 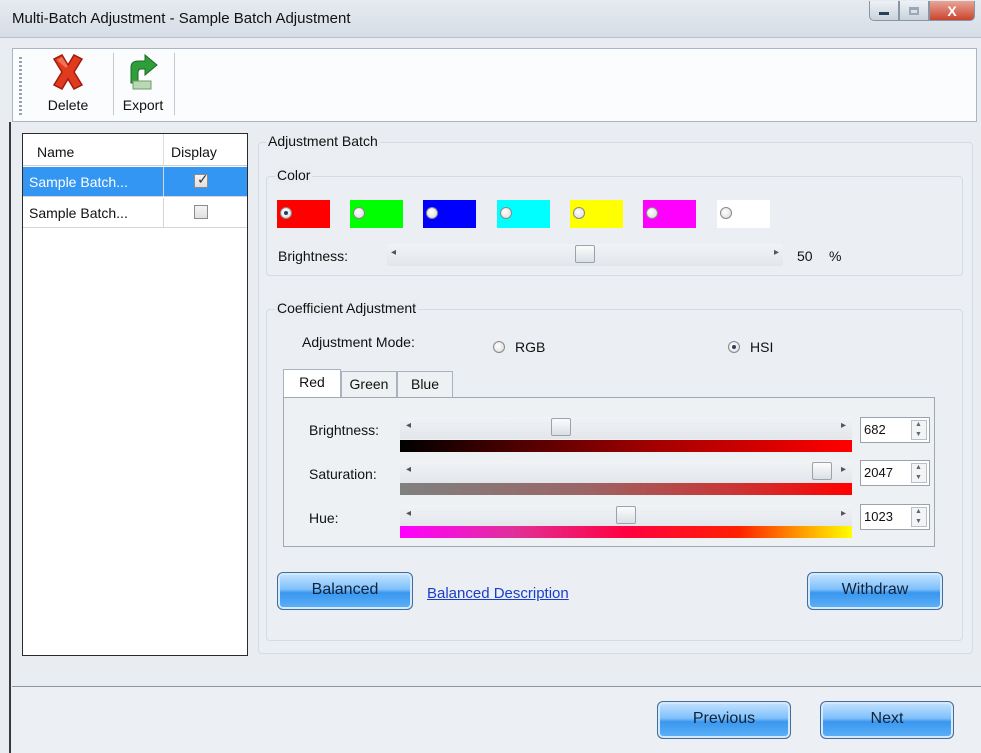 What do you see at coordinates (68, 72) in the screenshot?
I see `delete-icon` at bounding box center [68, 72].